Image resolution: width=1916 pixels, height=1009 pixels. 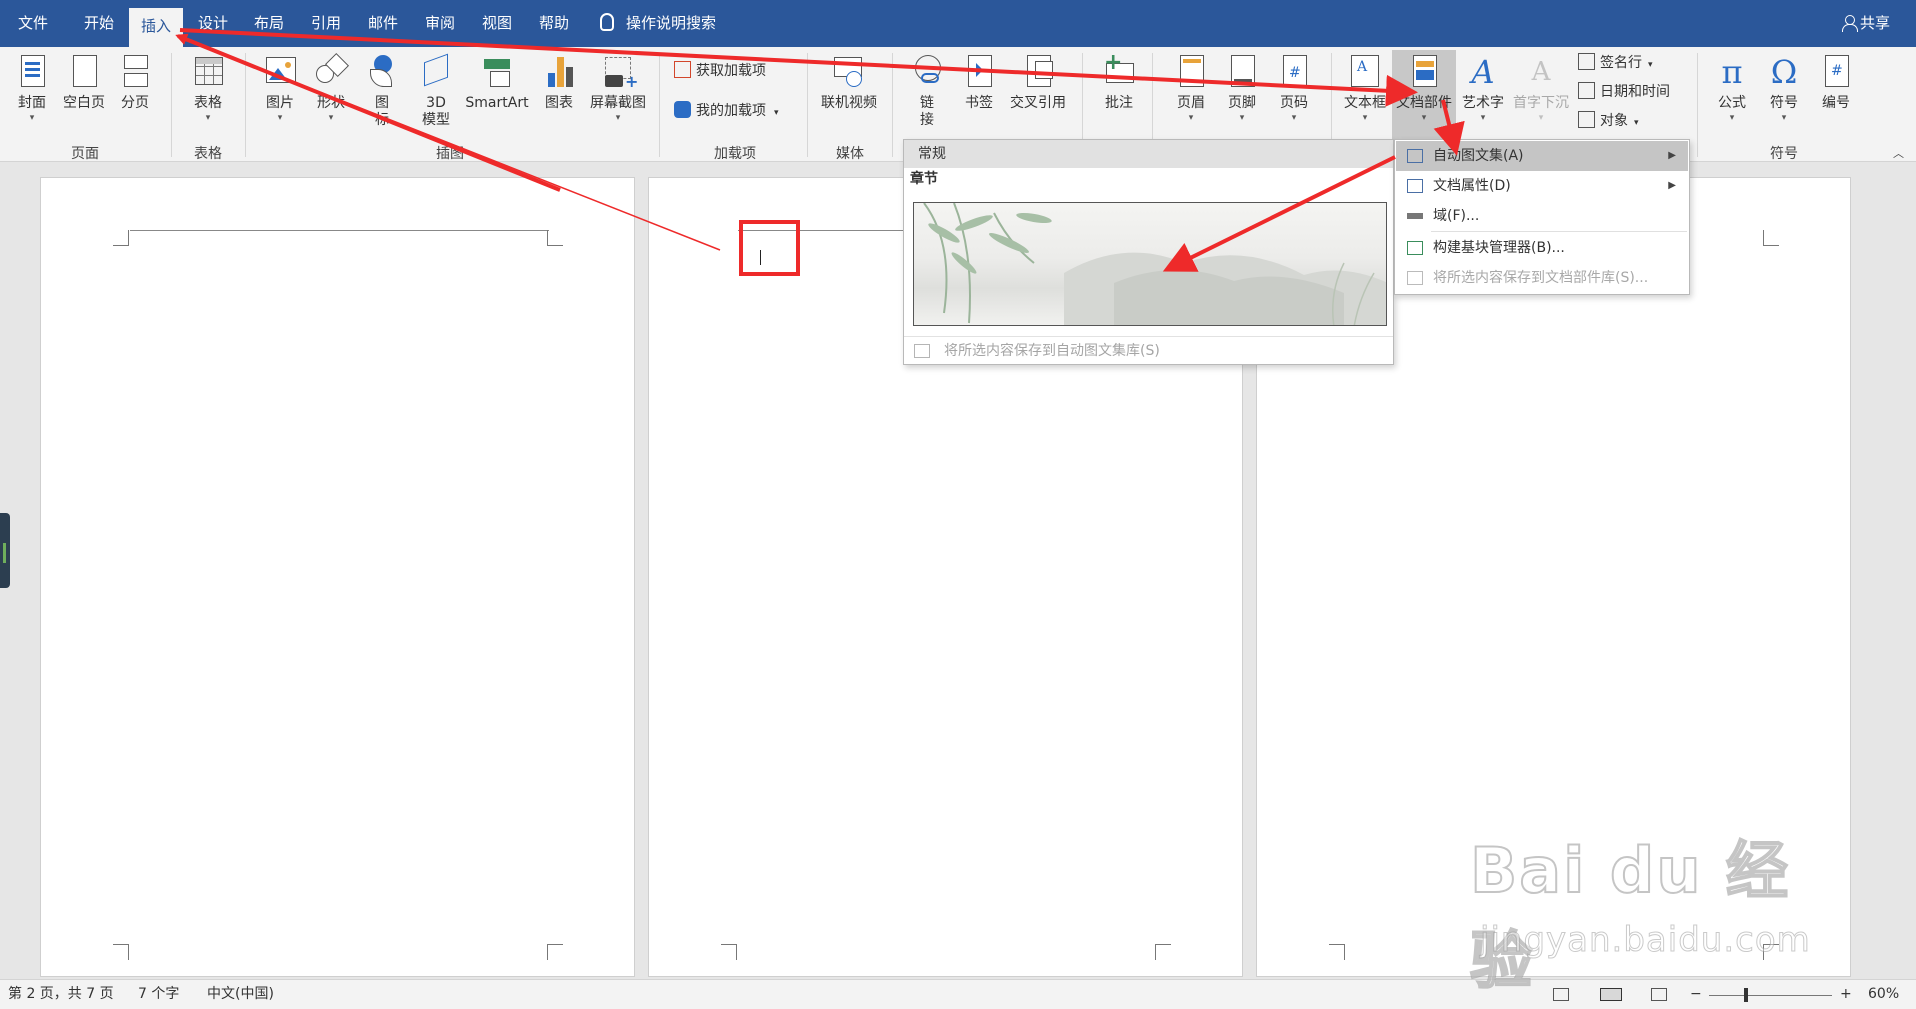 What do you see at coordinates (61, 994) in the screenshot?
I see `page-count: 第 2 页，共 7 页` at bounding box center [61, 994].